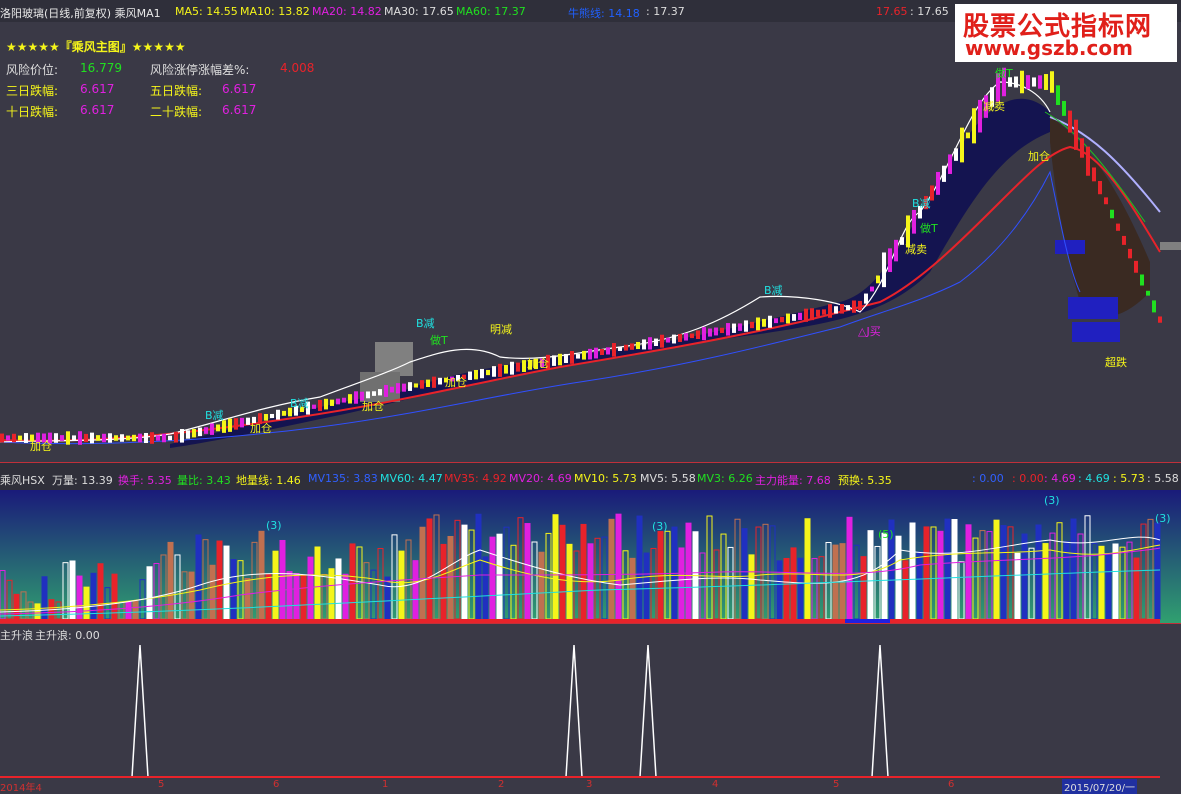 The image size is (1181, 794). Describe the element at coordinates (491, 11) in the screenshot. I see `ma60-readout: MA60: 17.37` at that location.